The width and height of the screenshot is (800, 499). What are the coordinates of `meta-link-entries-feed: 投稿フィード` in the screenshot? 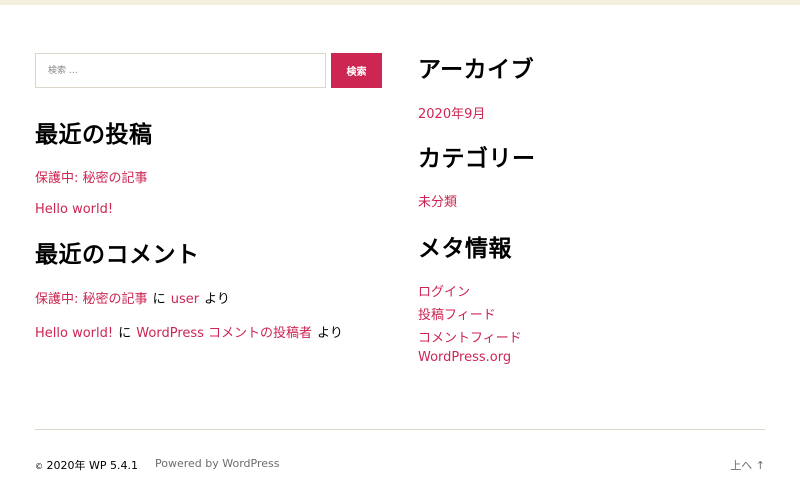 It's located at (591, 313).